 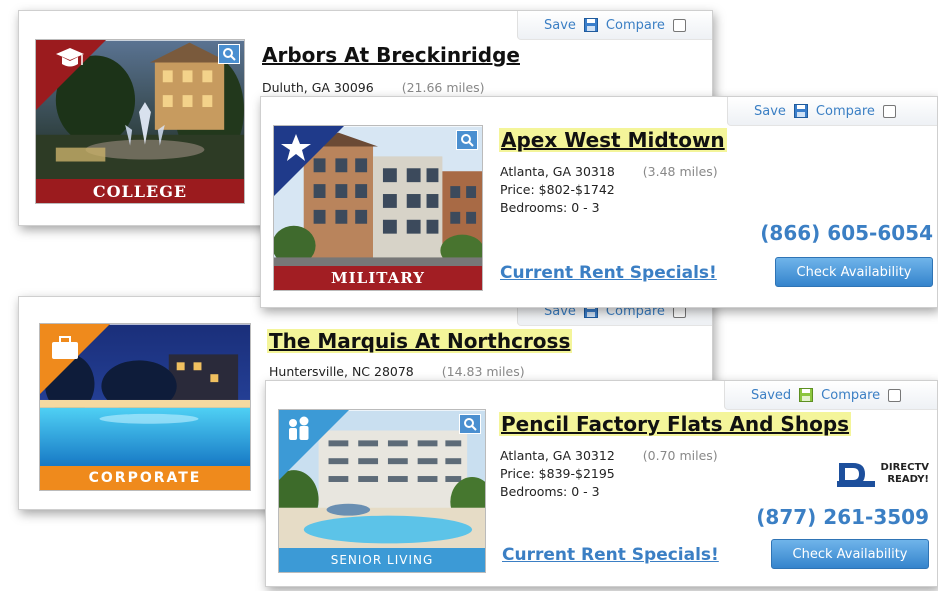 I want to click on listing-title-text: Apex West Midtown, so click(x=613, y=140).